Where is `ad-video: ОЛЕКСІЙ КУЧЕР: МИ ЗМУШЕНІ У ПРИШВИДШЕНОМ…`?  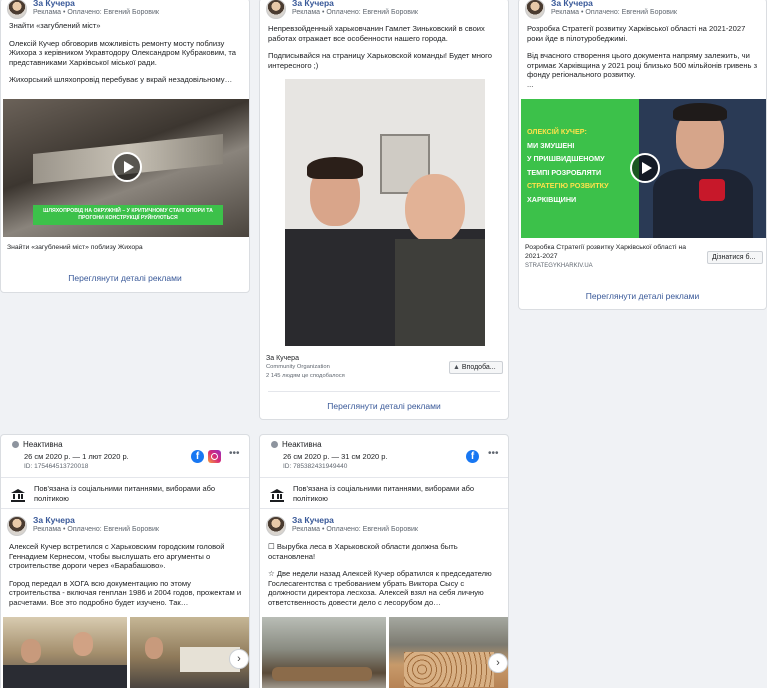 ad-video: ОЛЕКСІЙ КУЧЕР: МИ ЗМУШЕНІ У ПРИШВИДШЕНОМ… is located at coordinates (643, 168).